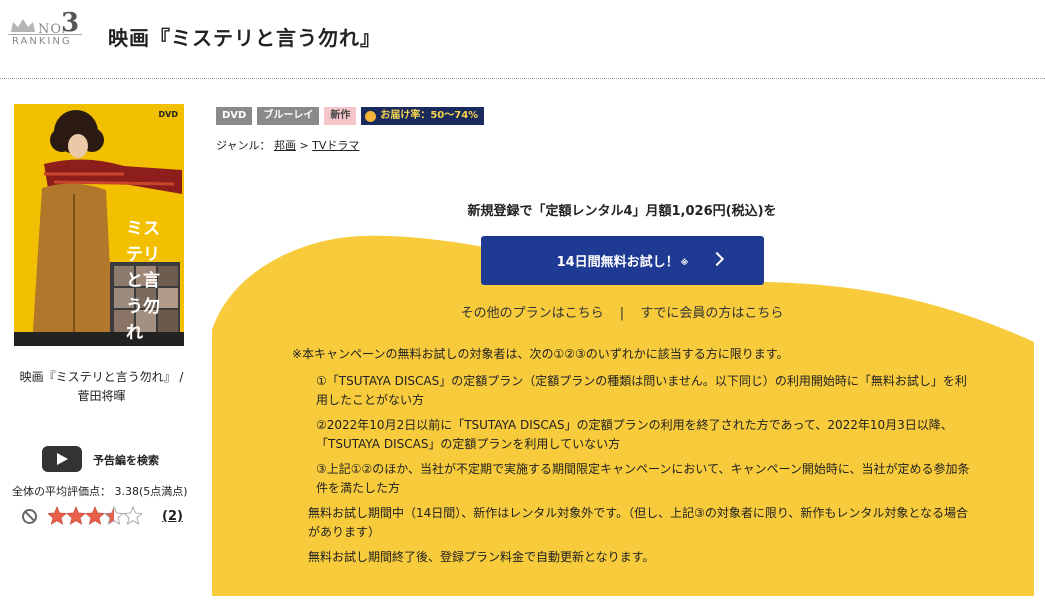 The image size is (1045, 606). I want to click on other-plans-link: その他のプランはこちら, so click(532, 313).